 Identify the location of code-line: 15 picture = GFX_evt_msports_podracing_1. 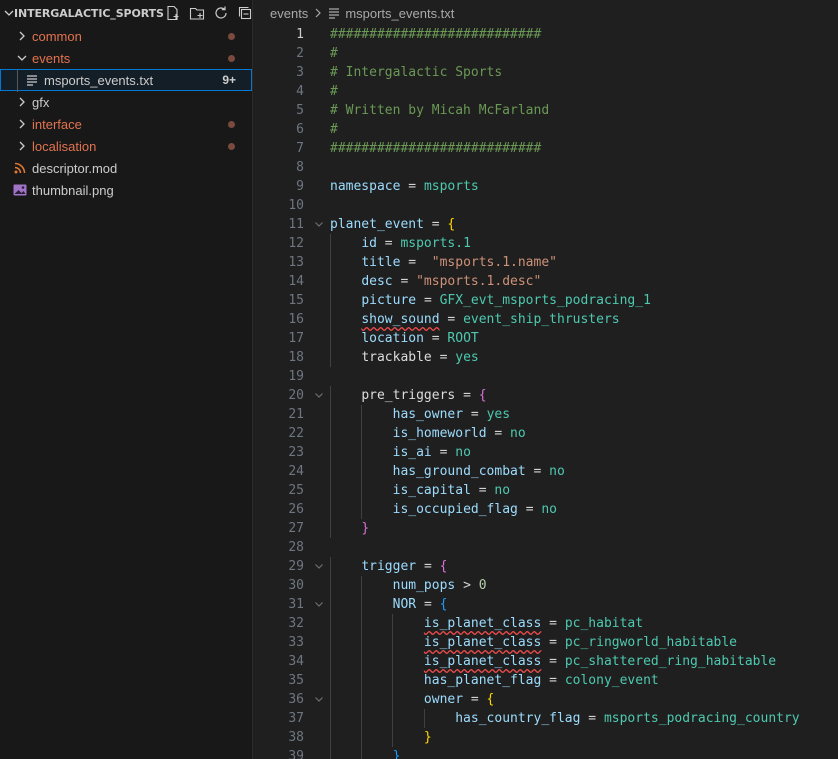
(546, 300).